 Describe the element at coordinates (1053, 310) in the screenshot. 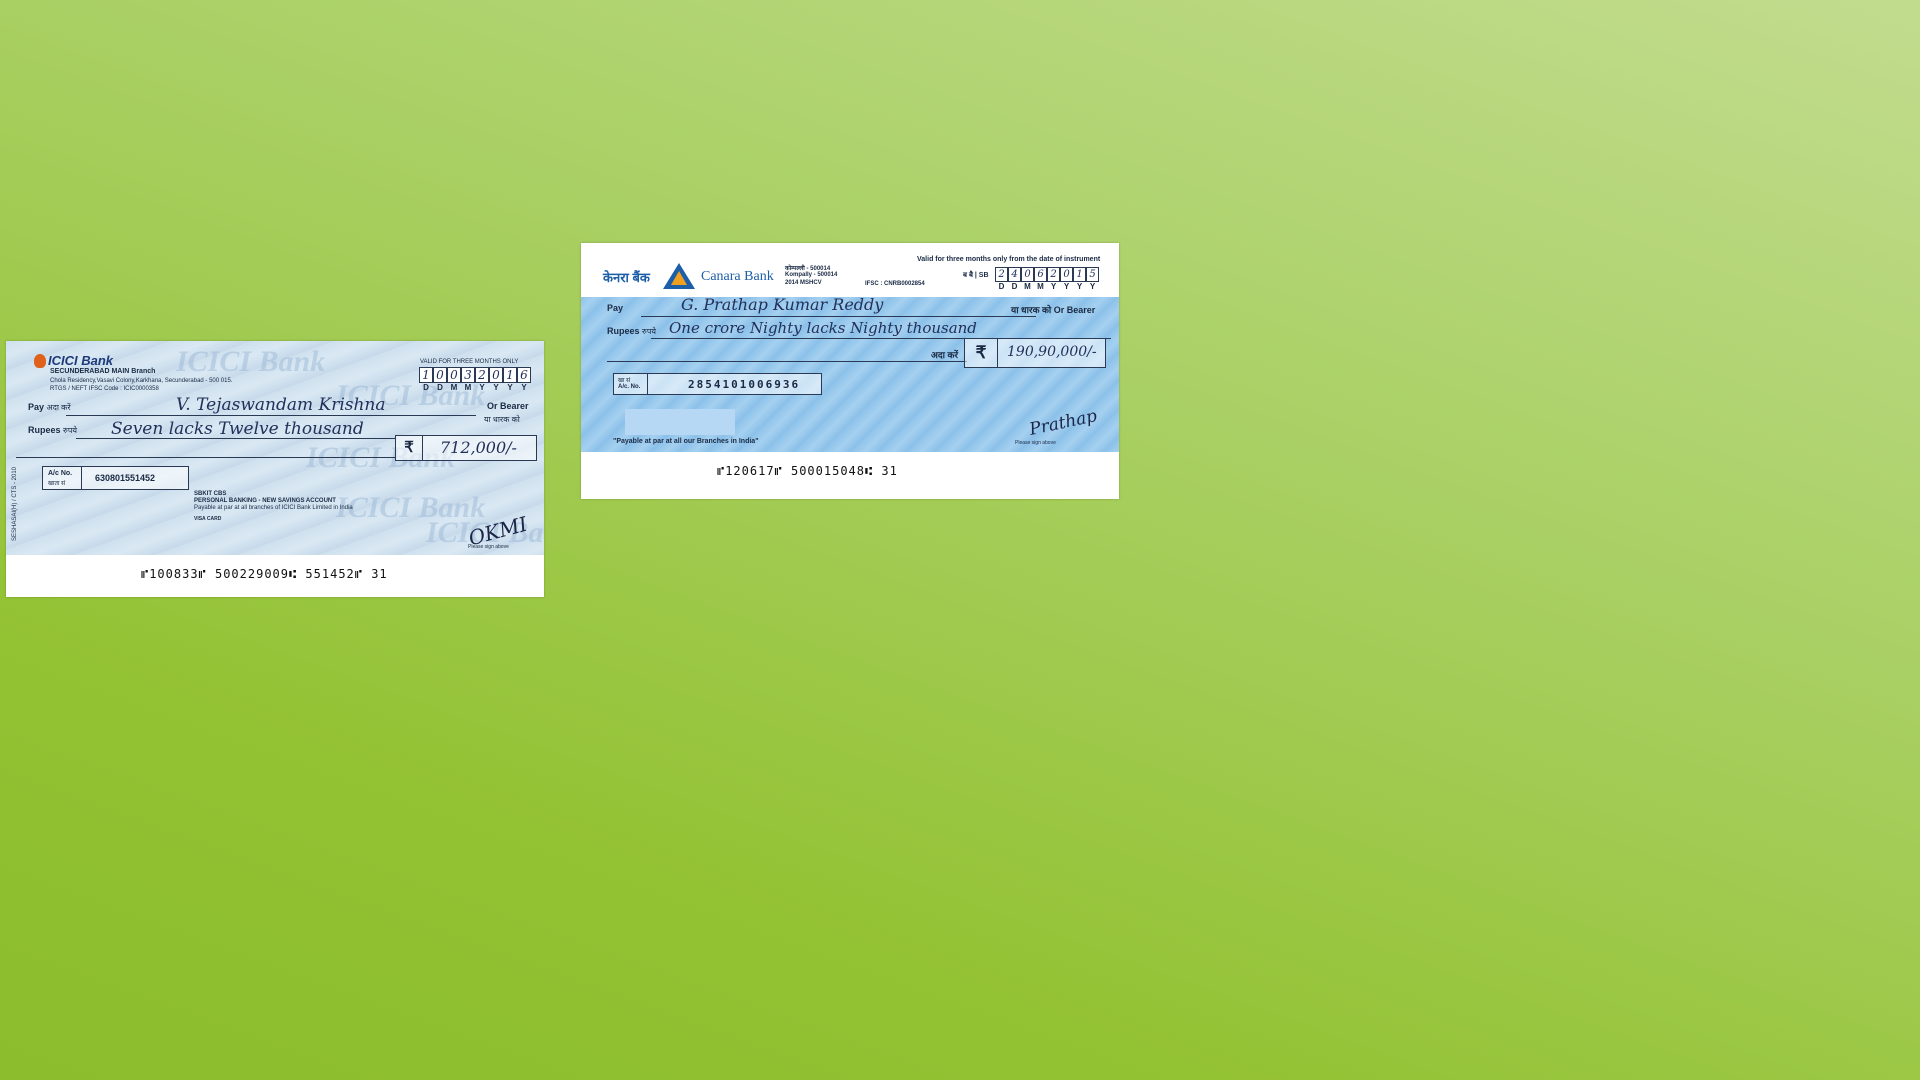

I see `or-bearer: या धारक को Or Bearer` at that location.